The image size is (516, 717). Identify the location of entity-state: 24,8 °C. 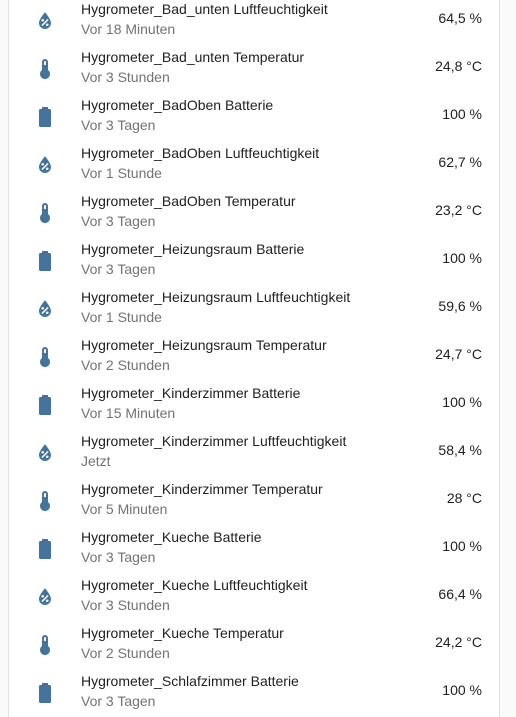
(458, 66).